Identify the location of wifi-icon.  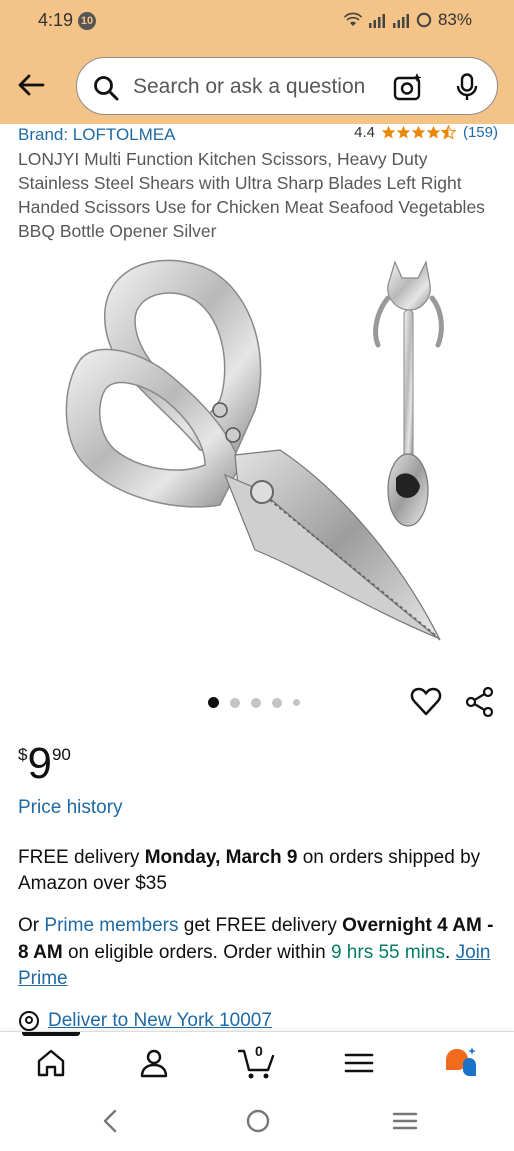
(352, 19).